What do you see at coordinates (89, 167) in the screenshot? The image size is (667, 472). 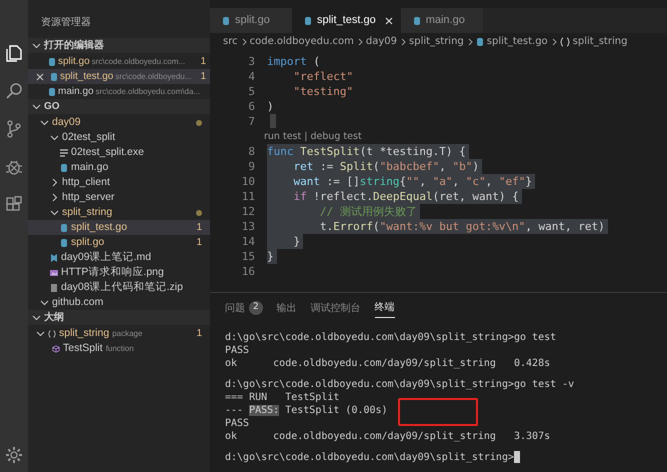 I see `item-label: main.go` at bounding box center [89, 167].